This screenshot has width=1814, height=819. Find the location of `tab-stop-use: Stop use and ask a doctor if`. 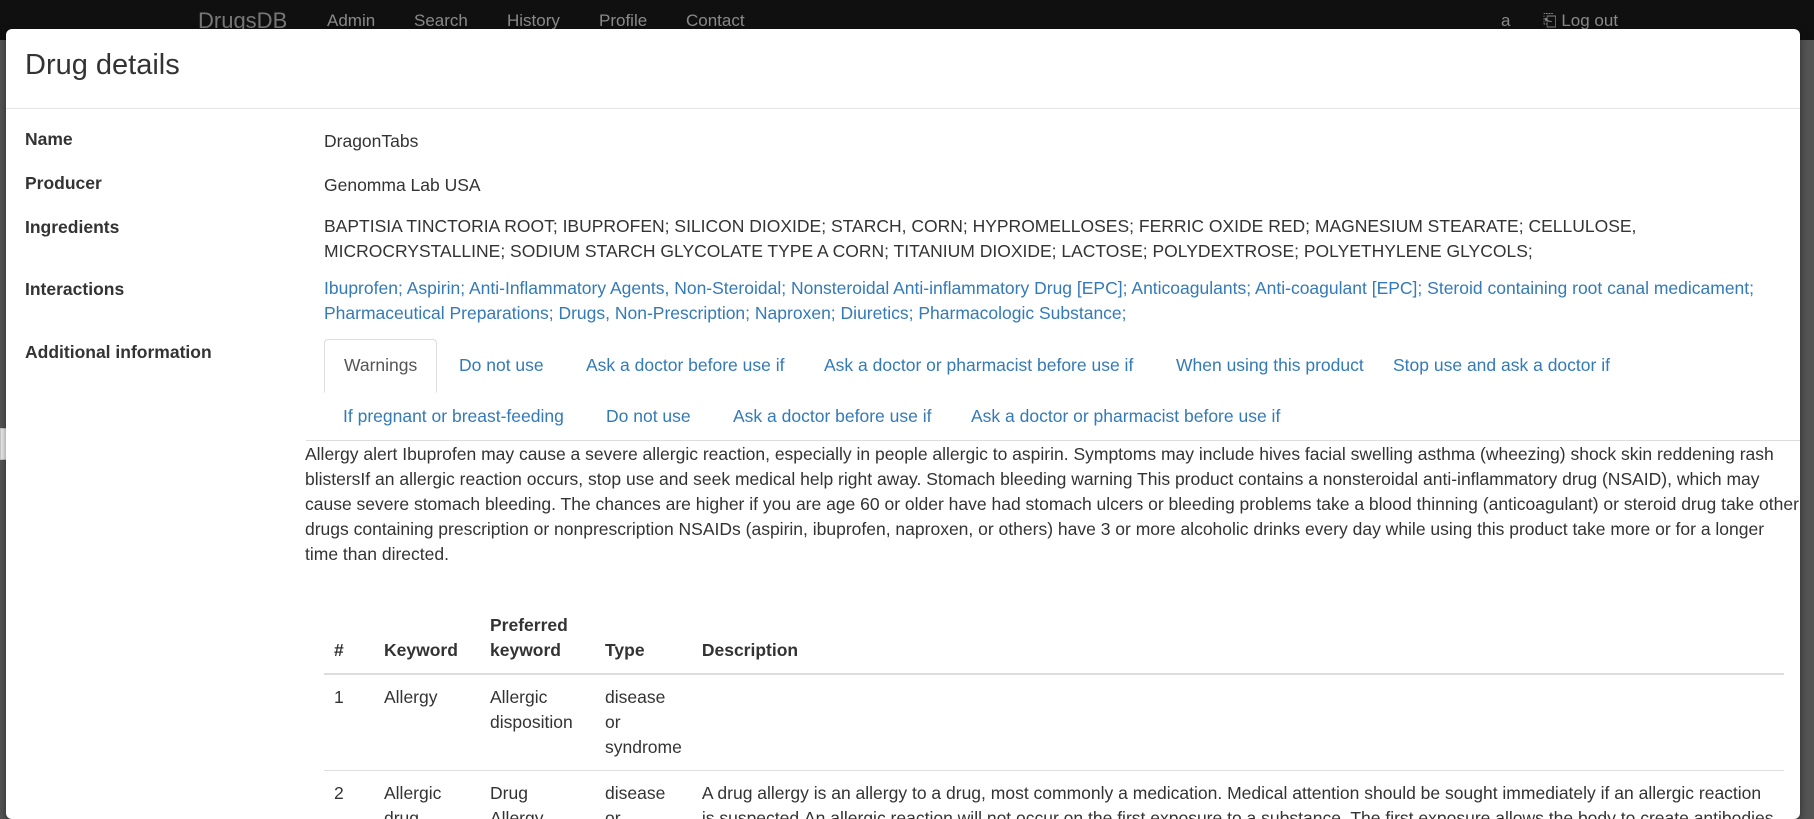

tab-stop-use: Stop use and ask a doctor if is located at coordinates (1501, 365).